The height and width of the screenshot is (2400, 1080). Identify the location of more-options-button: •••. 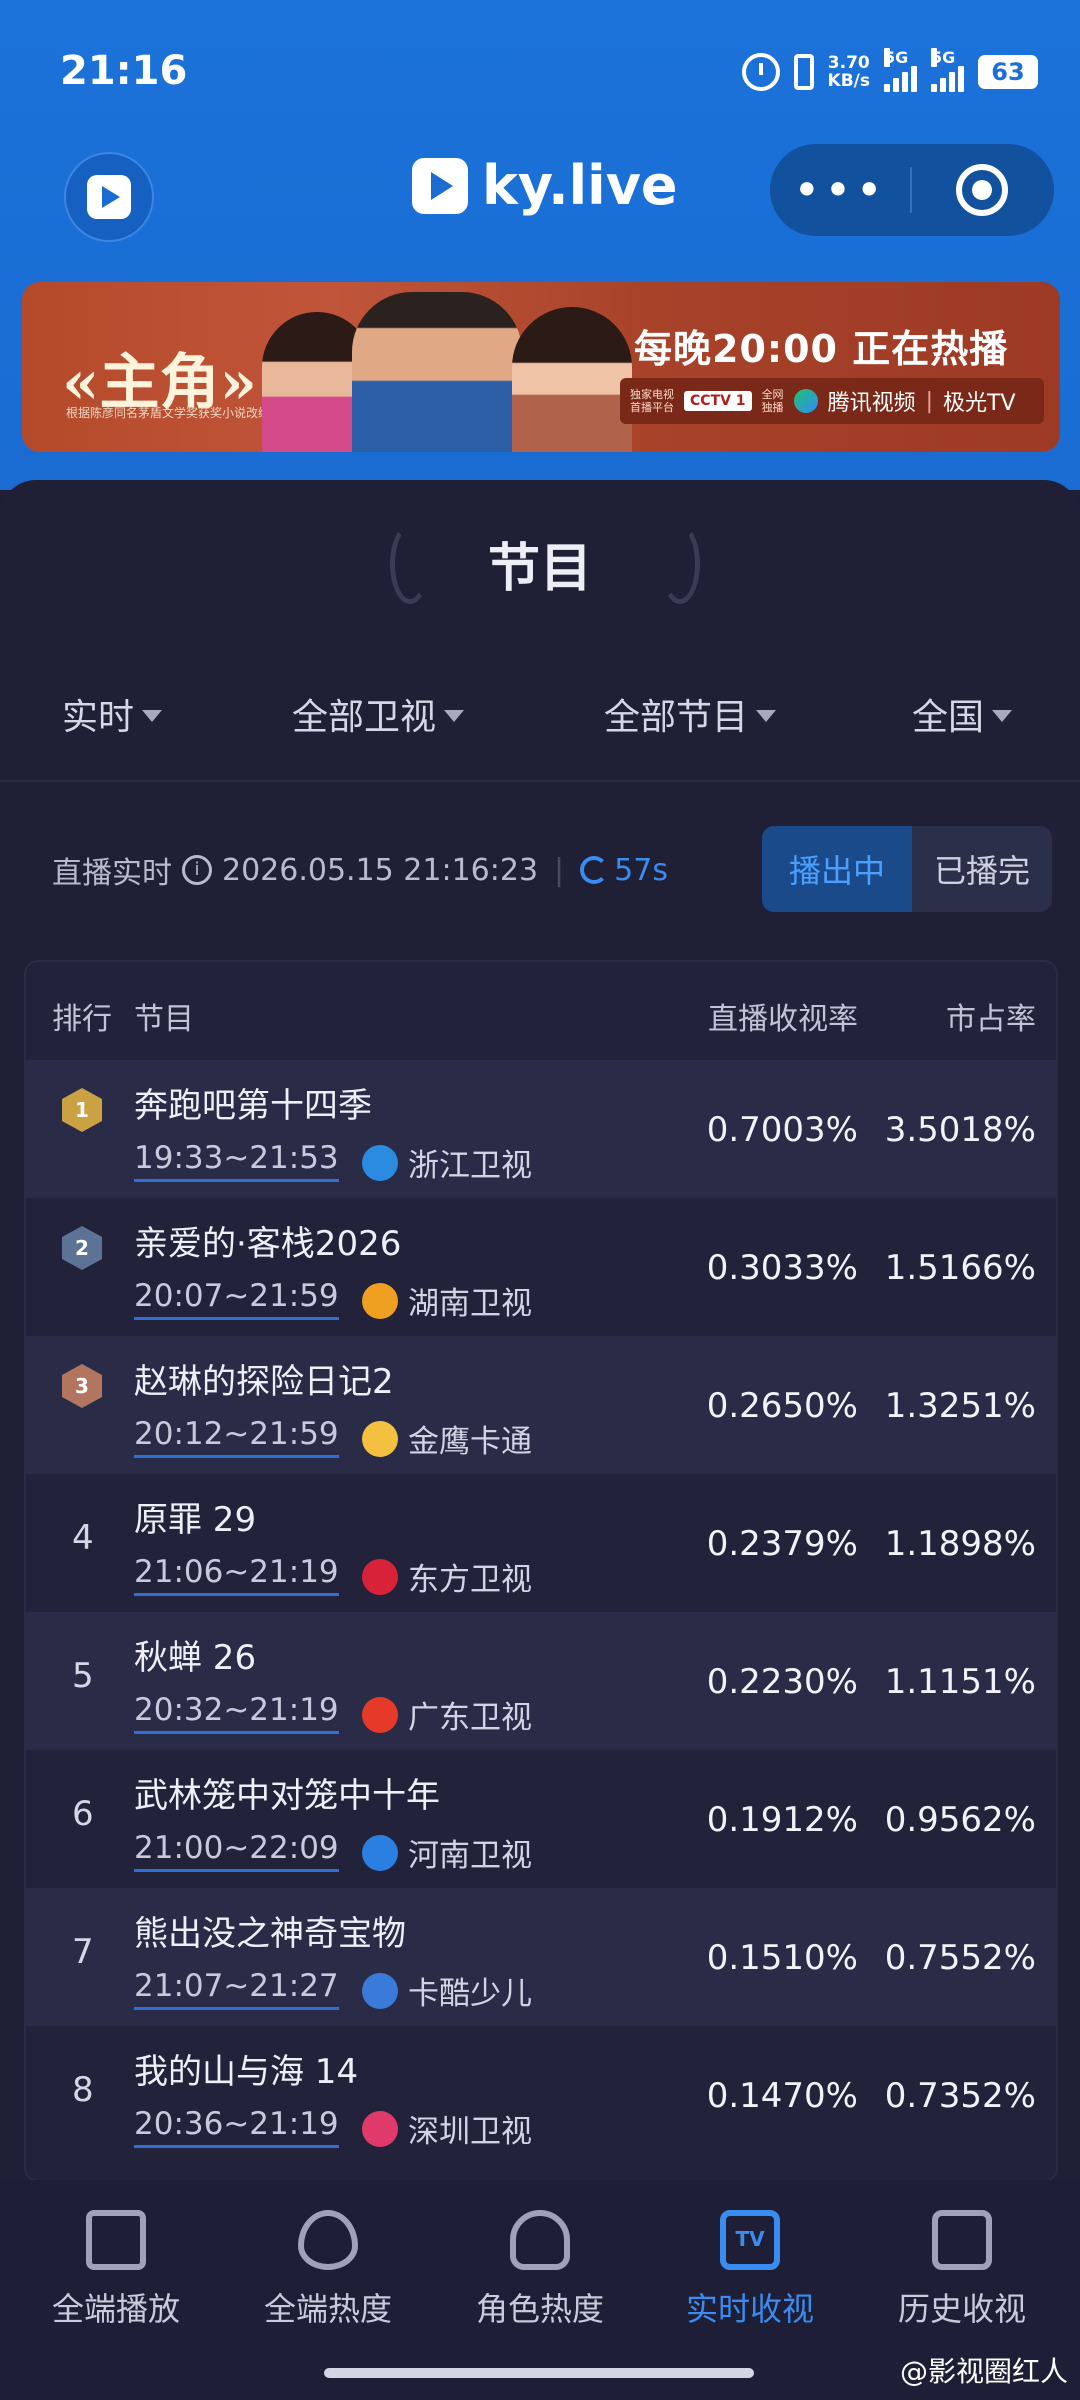
(840, 190).